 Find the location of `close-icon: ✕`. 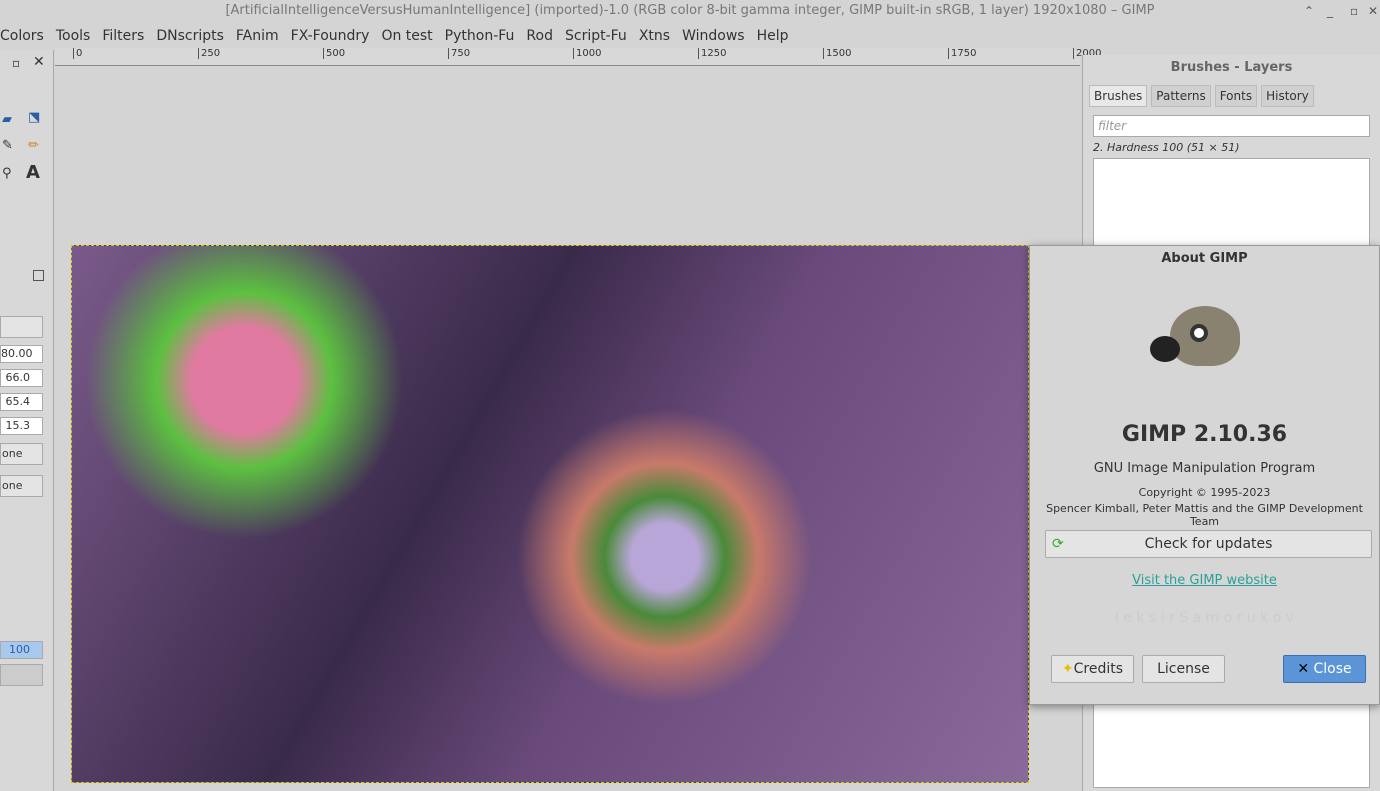

close-icon: ✕ is located at coordinates (1373, 11).